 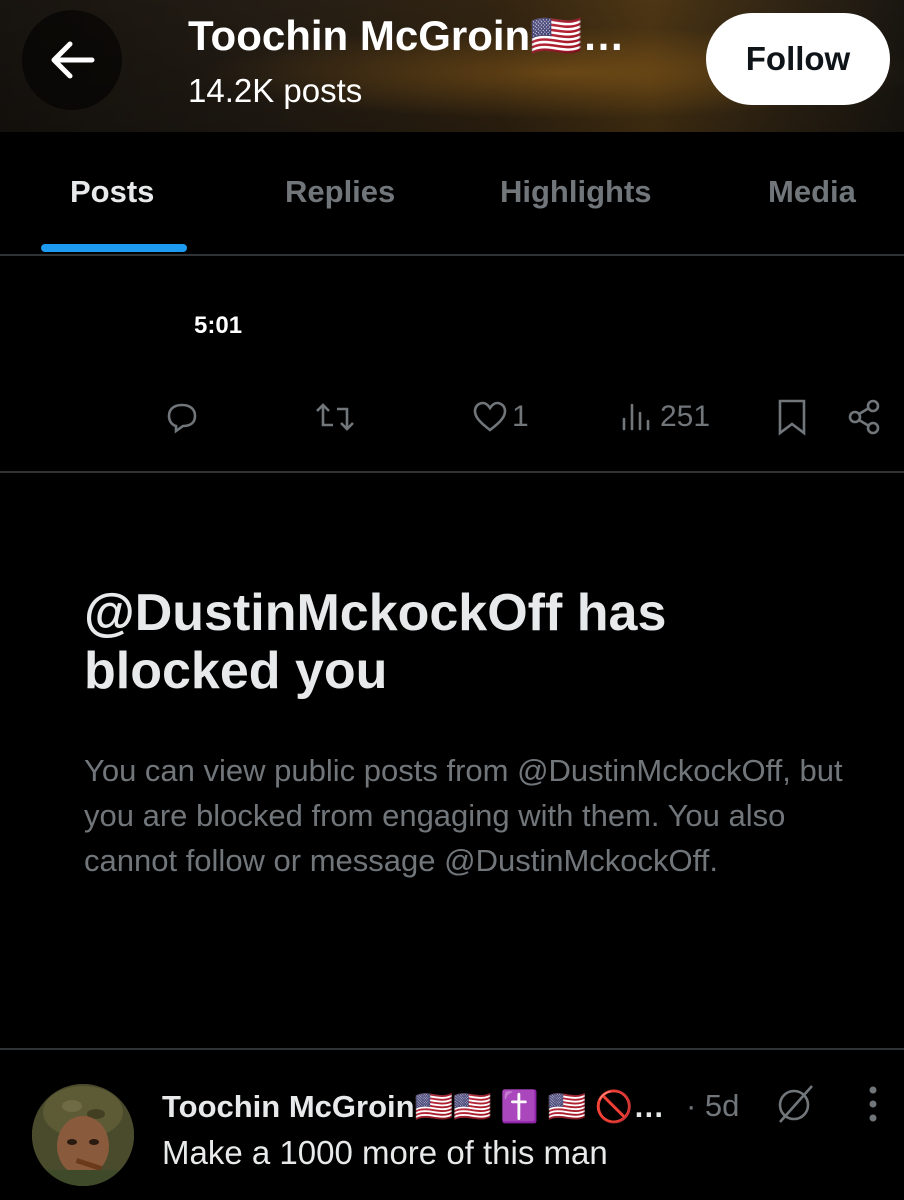 I want to click on repost-button, so click(x=335, y=417).